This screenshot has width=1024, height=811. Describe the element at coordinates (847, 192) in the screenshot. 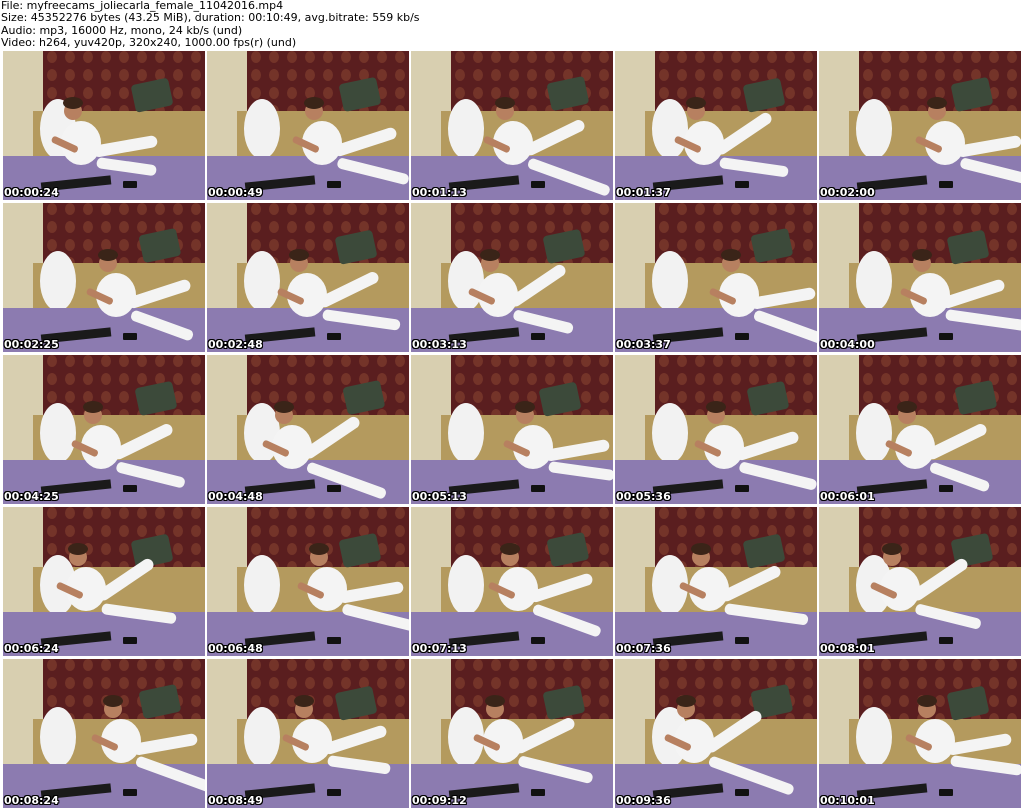

I see `thumbnail-timestamp: 00:02:00` at that location.